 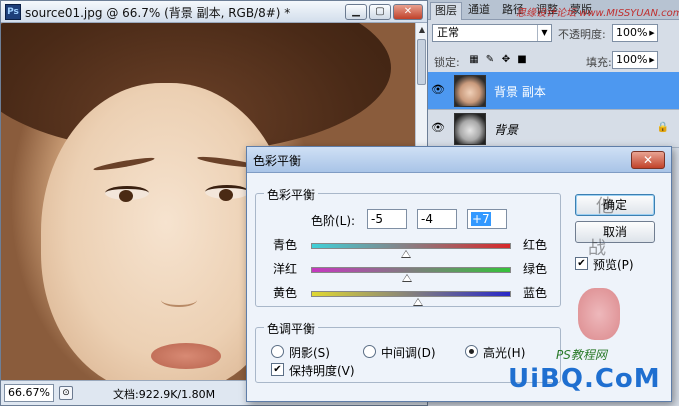 What do you see at coordinates (164, 394) in the screenshot?
I see `document-size: 文档:922.9K/1.80M` at bounding box center [164, 394].